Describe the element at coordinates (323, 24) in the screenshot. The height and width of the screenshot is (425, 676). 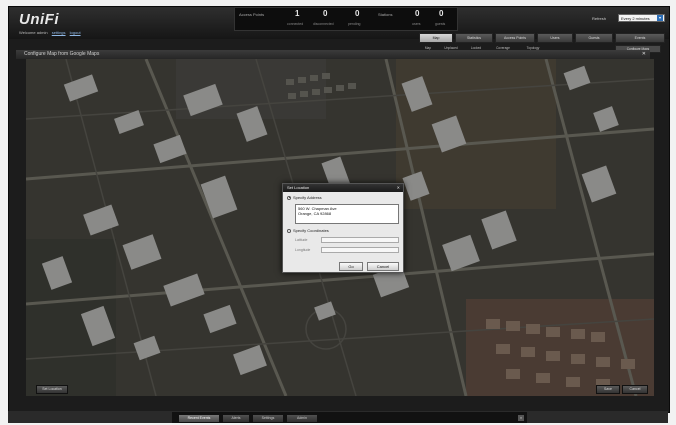
I see `ap-disconnected-label: disconnected` at that location.